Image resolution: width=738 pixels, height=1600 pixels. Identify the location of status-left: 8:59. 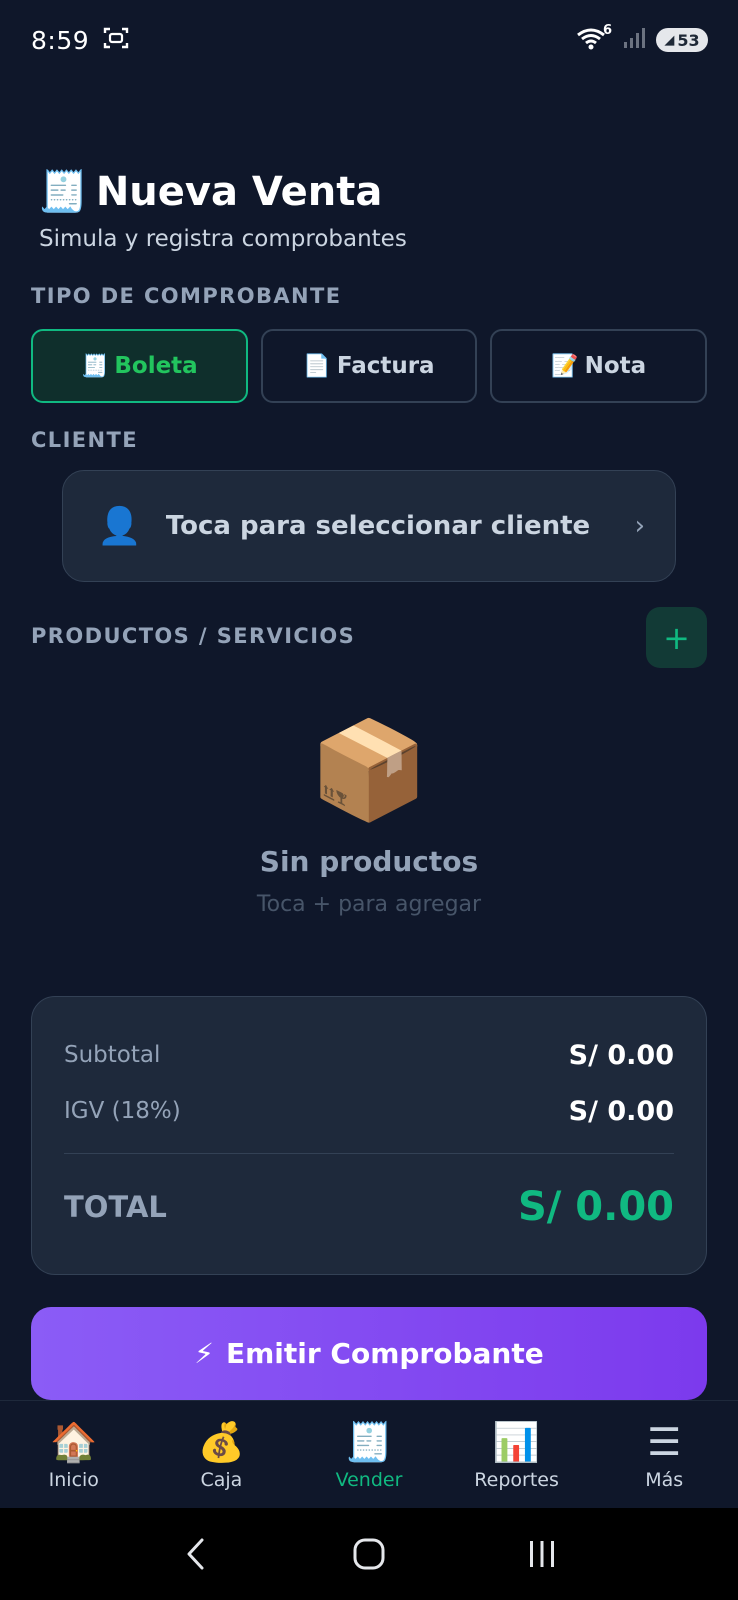
(80, 40).